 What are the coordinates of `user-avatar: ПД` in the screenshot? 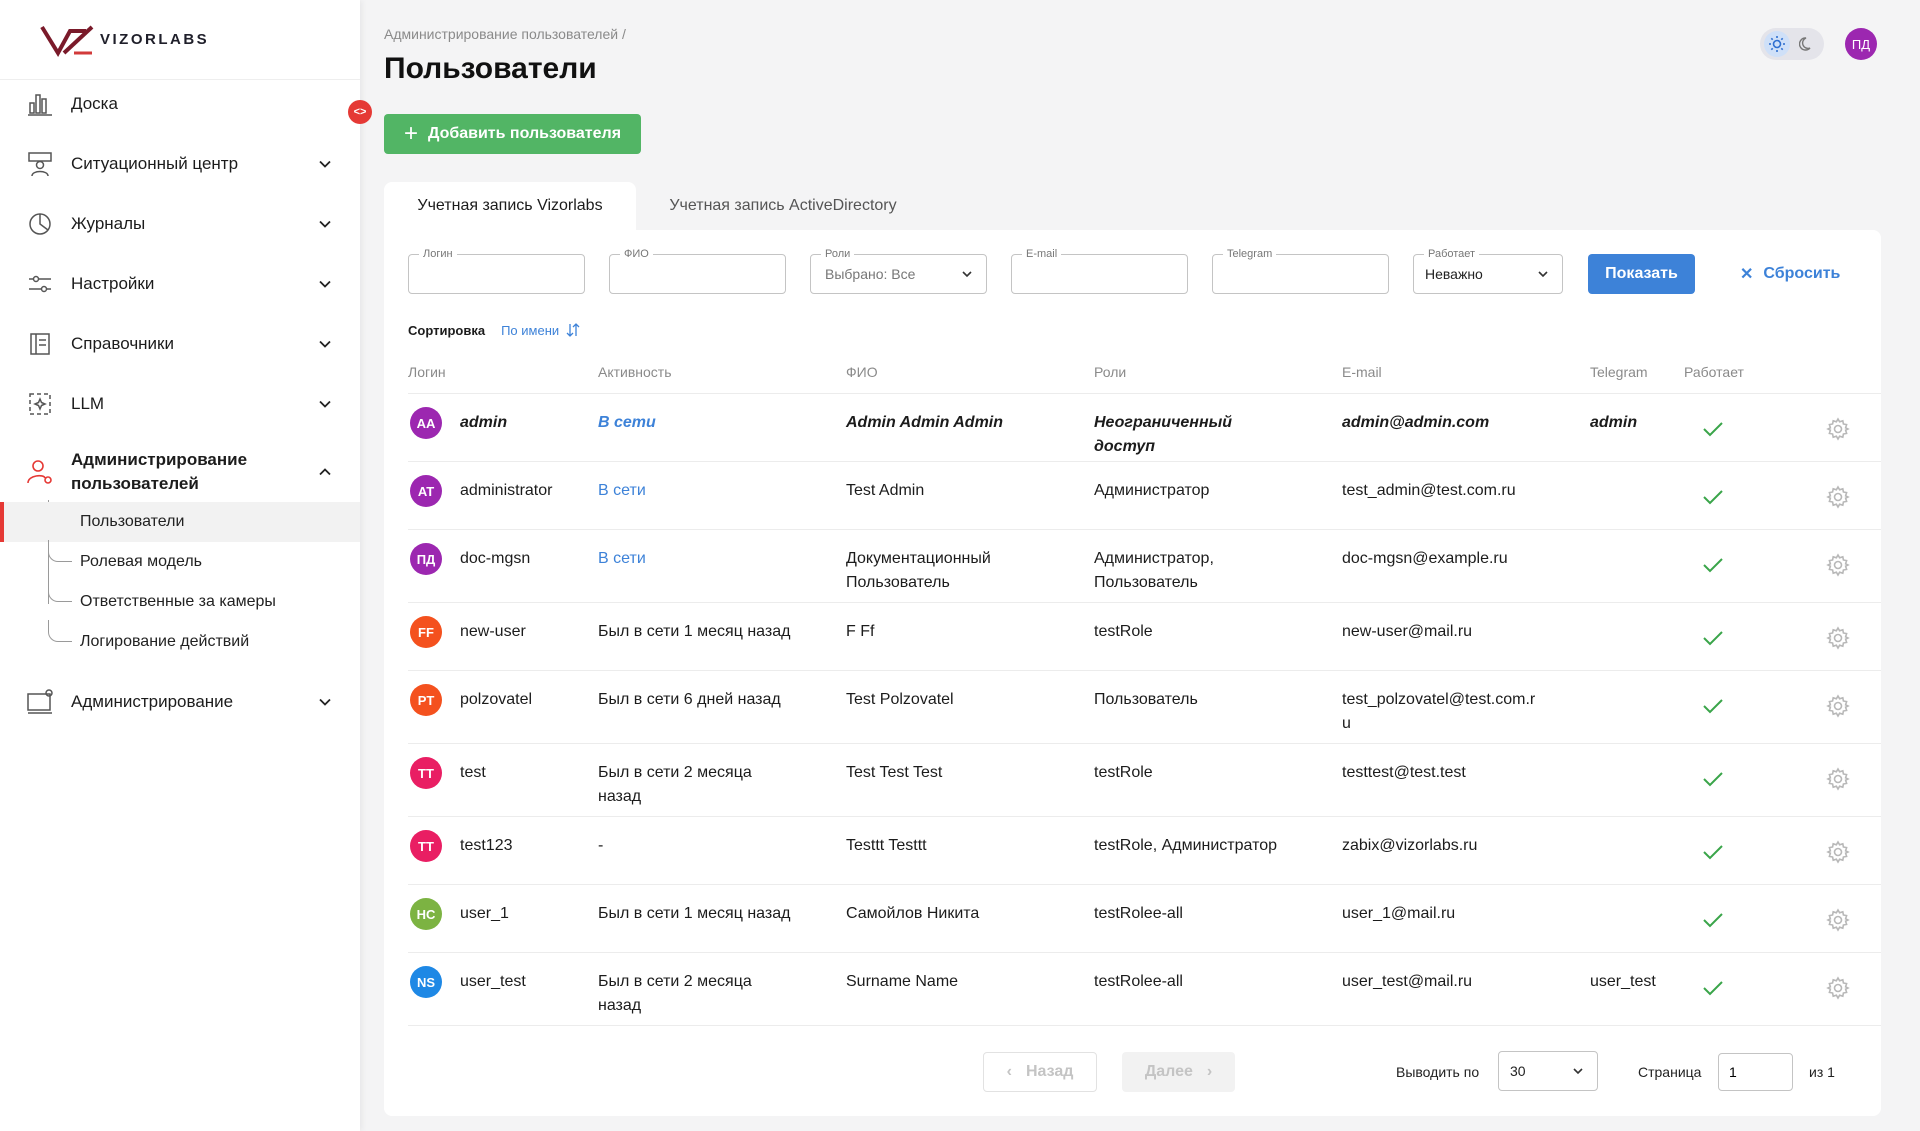 It's located at (1861, 44).